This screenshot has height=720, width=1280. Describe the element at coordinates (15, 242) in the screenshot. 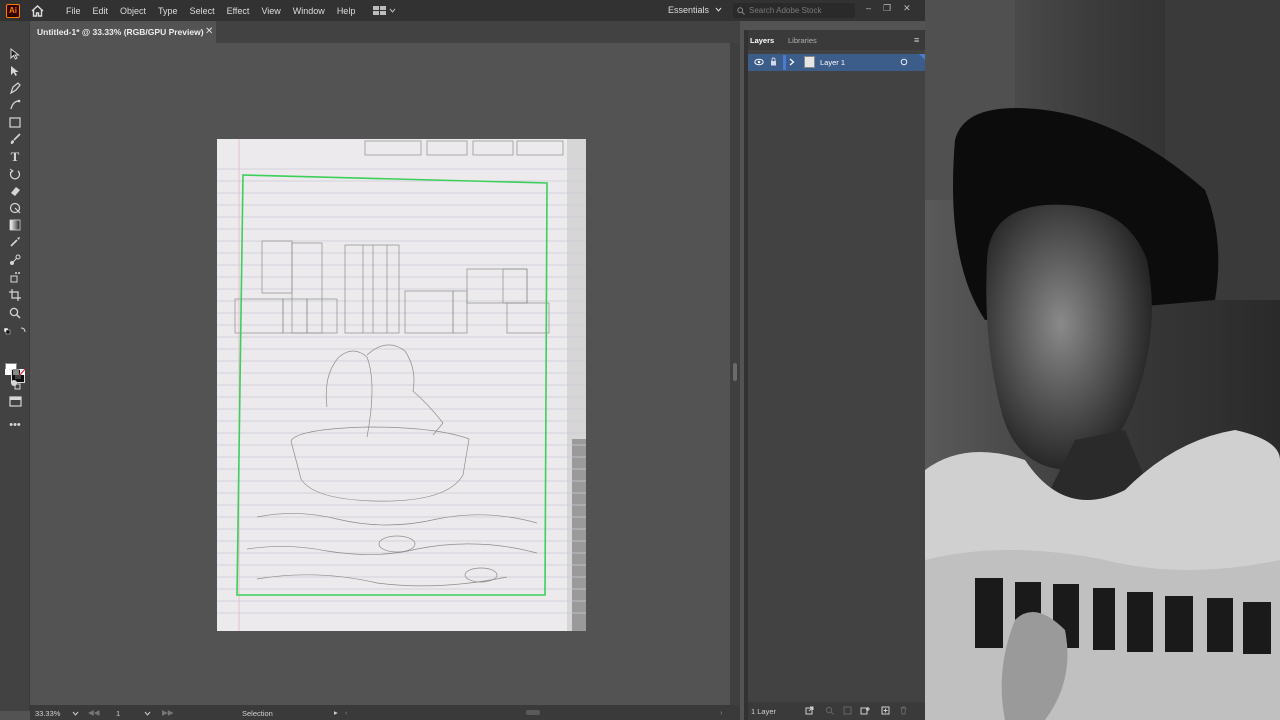

I see `eyedropper-tool-icon` at that location.